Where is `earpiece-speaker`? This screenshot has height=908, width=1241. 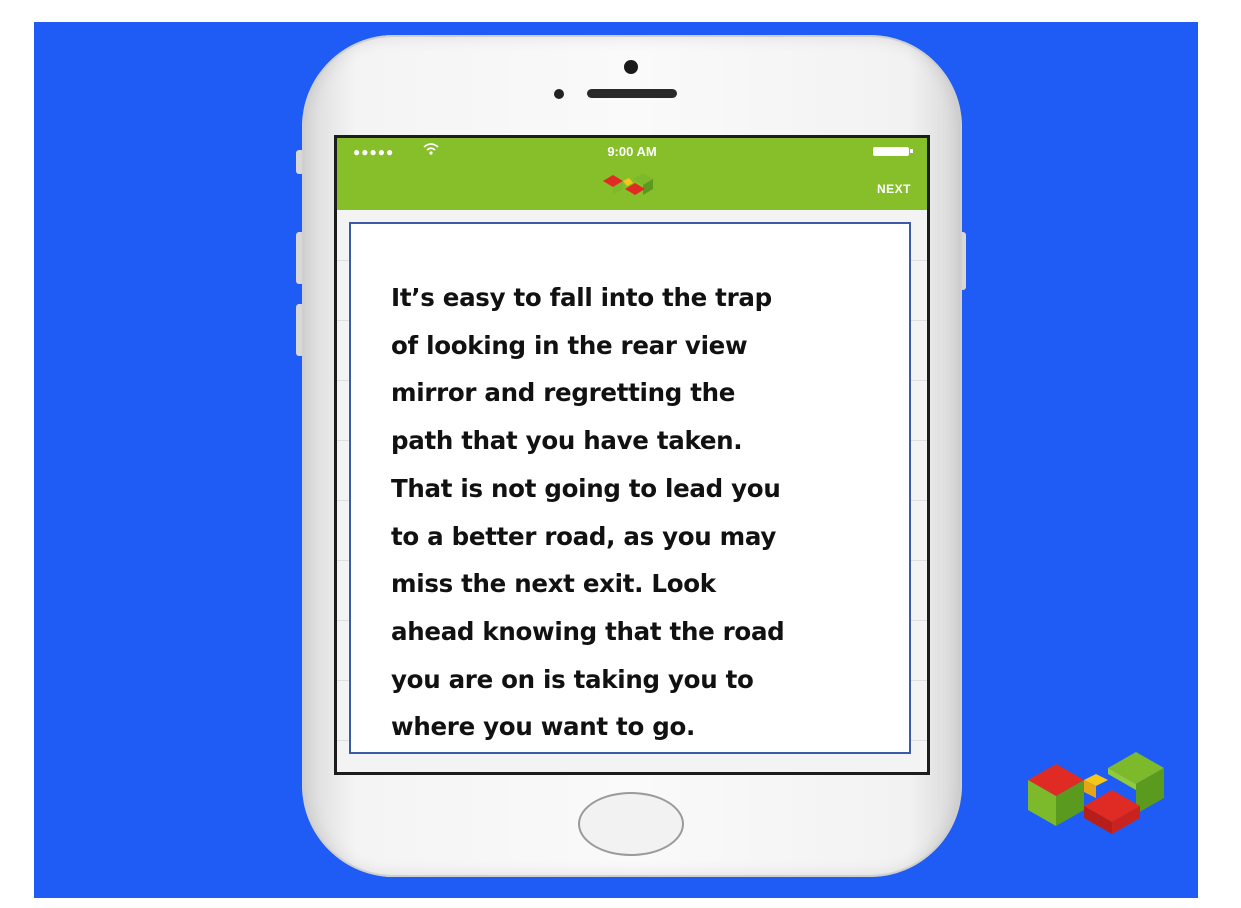
earpiece-speaker is located at coordinates (632, 93).